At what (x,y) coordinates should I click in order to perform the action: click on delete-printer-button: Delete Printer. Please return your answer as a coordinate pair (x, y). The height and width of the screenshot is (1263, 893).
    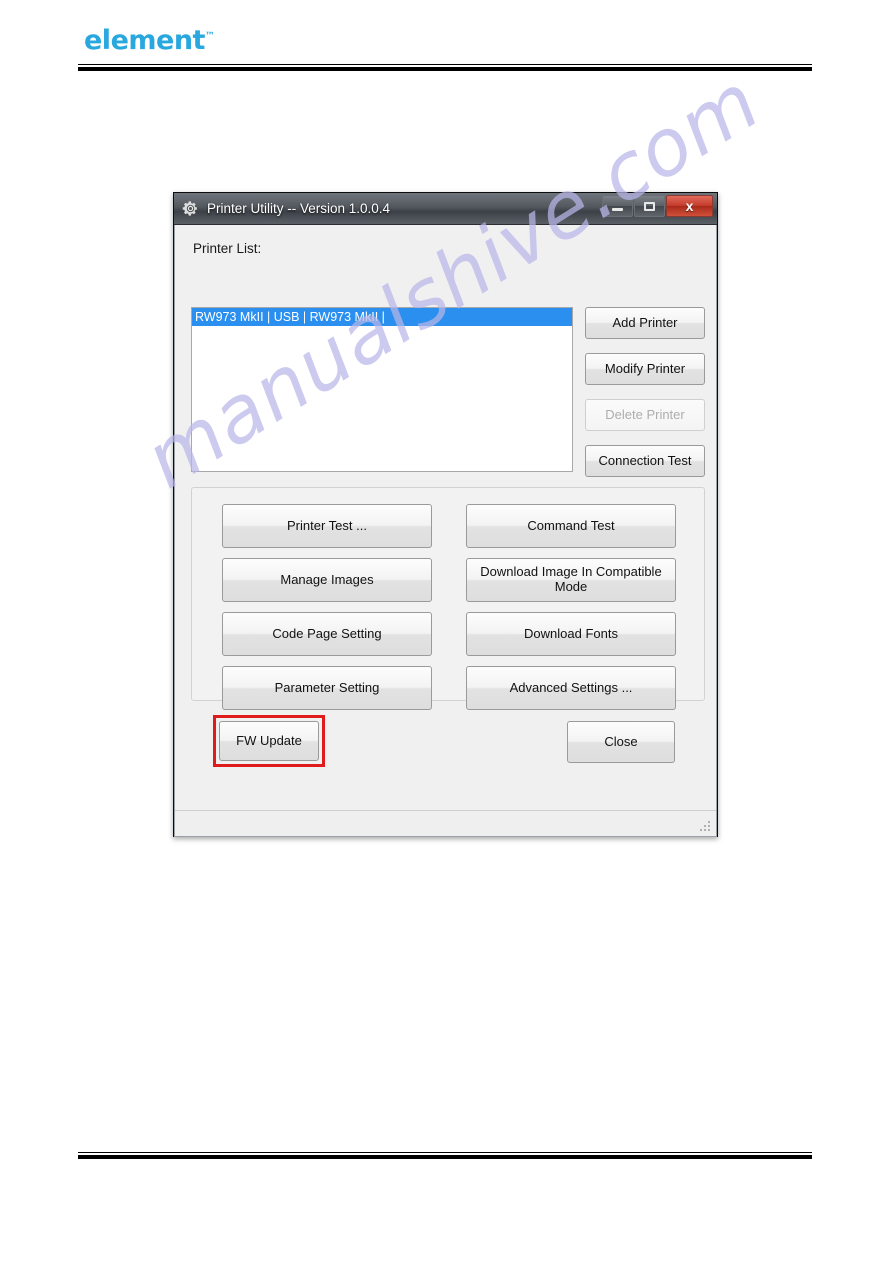
    Looking at the image, I should click on (645, 415).